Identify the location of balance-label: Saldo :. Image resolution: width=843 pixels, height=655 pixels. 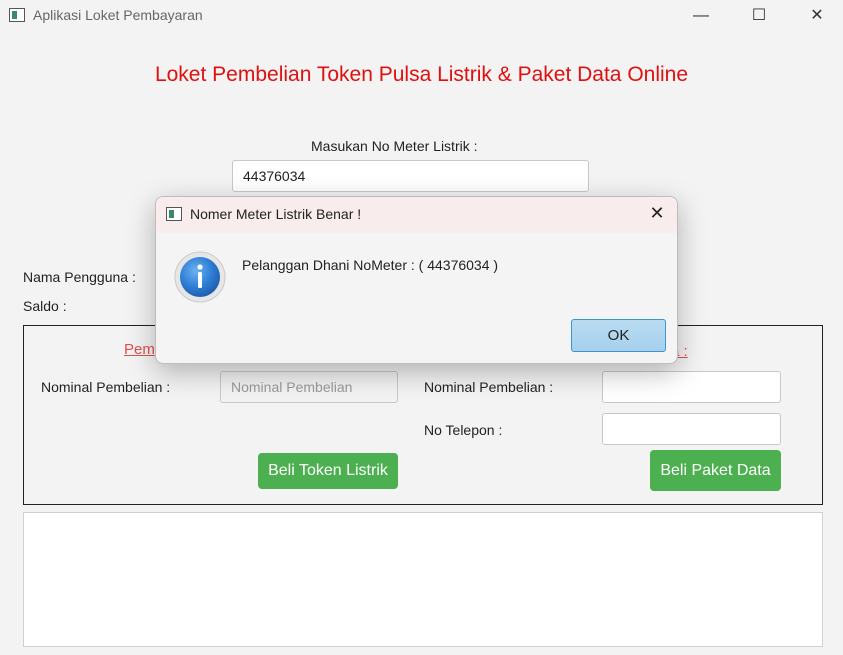
(45, 306).